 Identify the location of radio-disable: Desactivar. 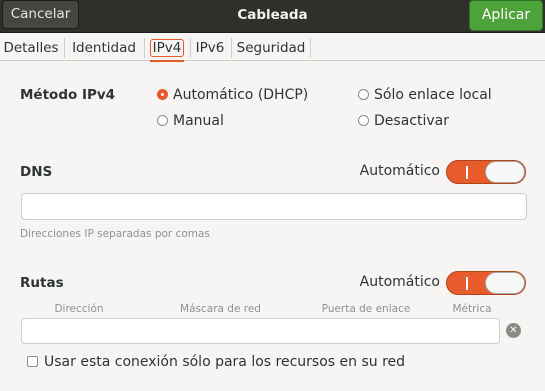
(403, 121).